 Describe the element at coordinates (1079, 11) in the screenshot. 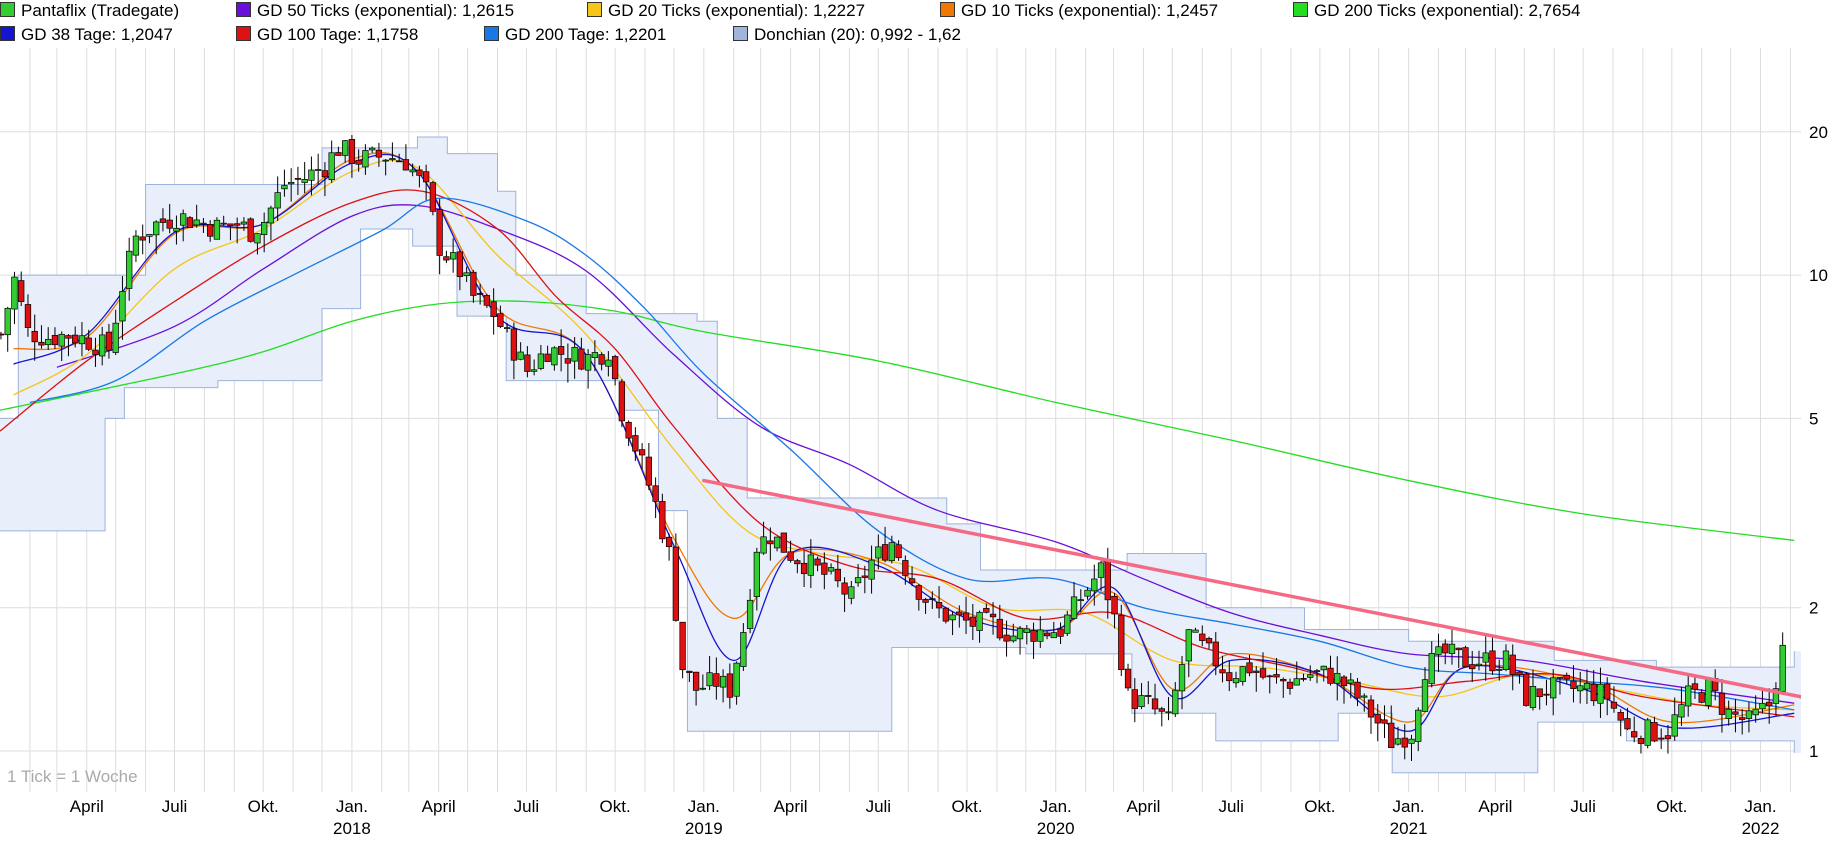

I see `legend-item-gd10-ticks: GD 10 Ticks (exponential): 1,2457` at that location.